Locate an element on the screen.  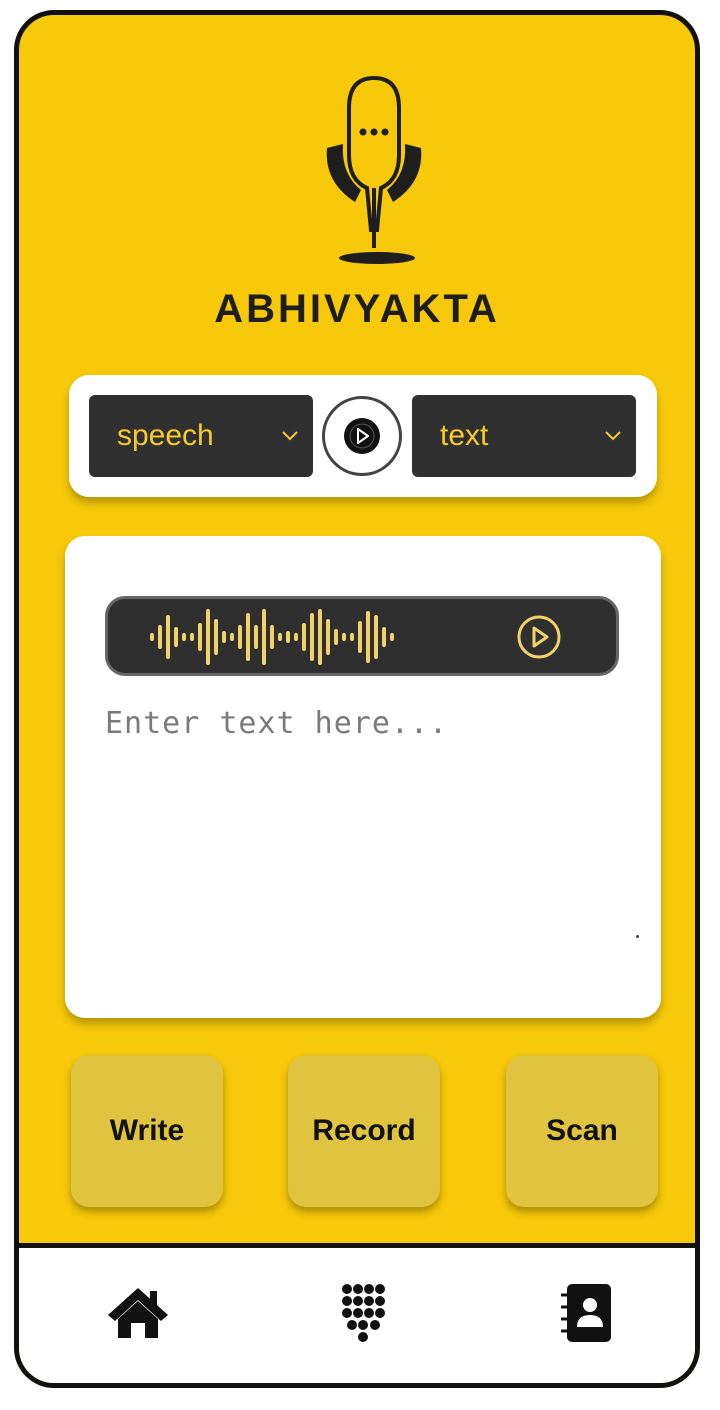
write-button: Write is located at coordinates (147, 1131).